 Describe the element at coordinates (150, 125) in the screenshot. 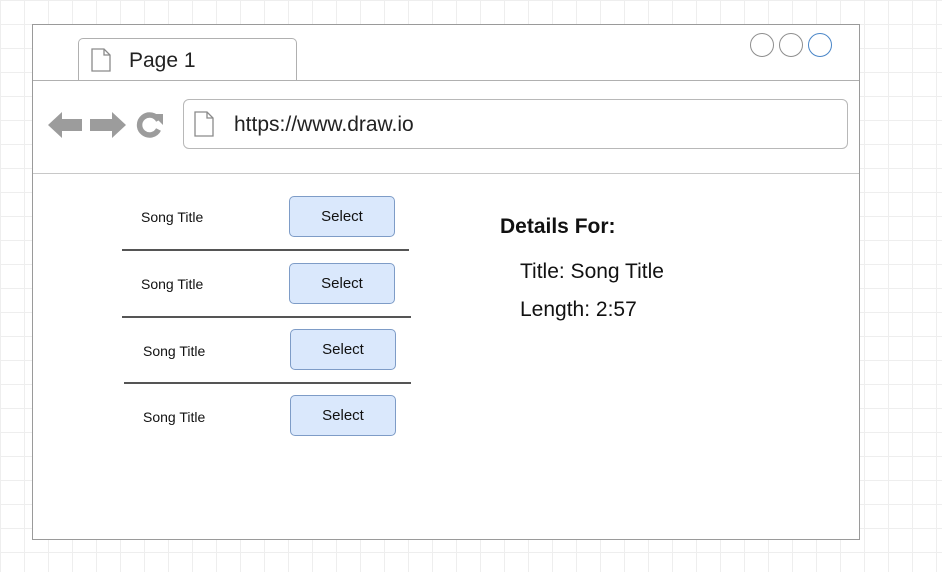

I see `refresh-icon` at that location.